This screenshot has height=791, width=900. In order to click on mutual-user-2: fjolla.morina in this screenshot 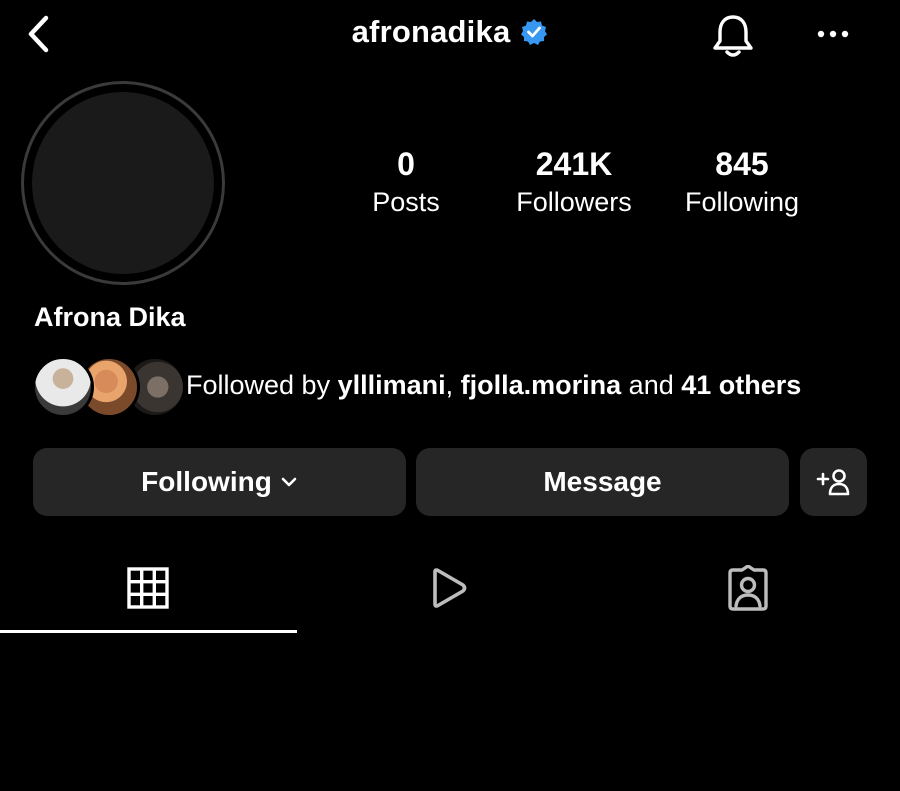, I will do `click(541, 385)`.